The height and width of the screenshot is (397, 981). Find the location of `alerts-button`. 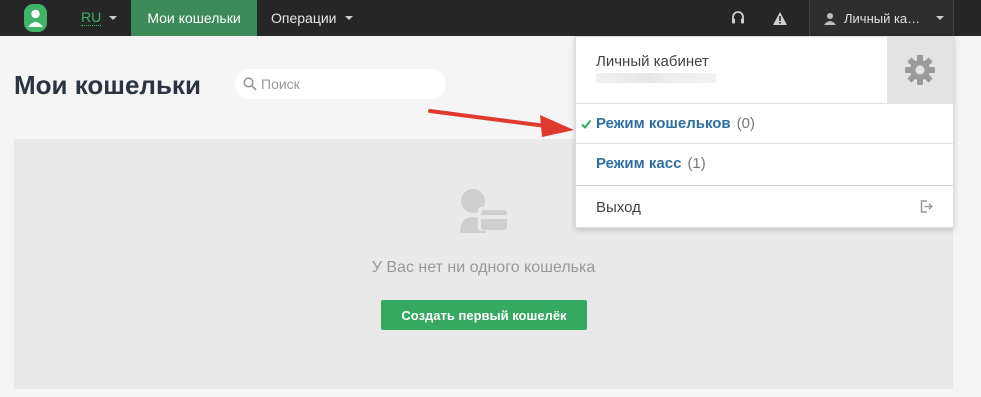

alerts-button is located at coordinates (780, 18).